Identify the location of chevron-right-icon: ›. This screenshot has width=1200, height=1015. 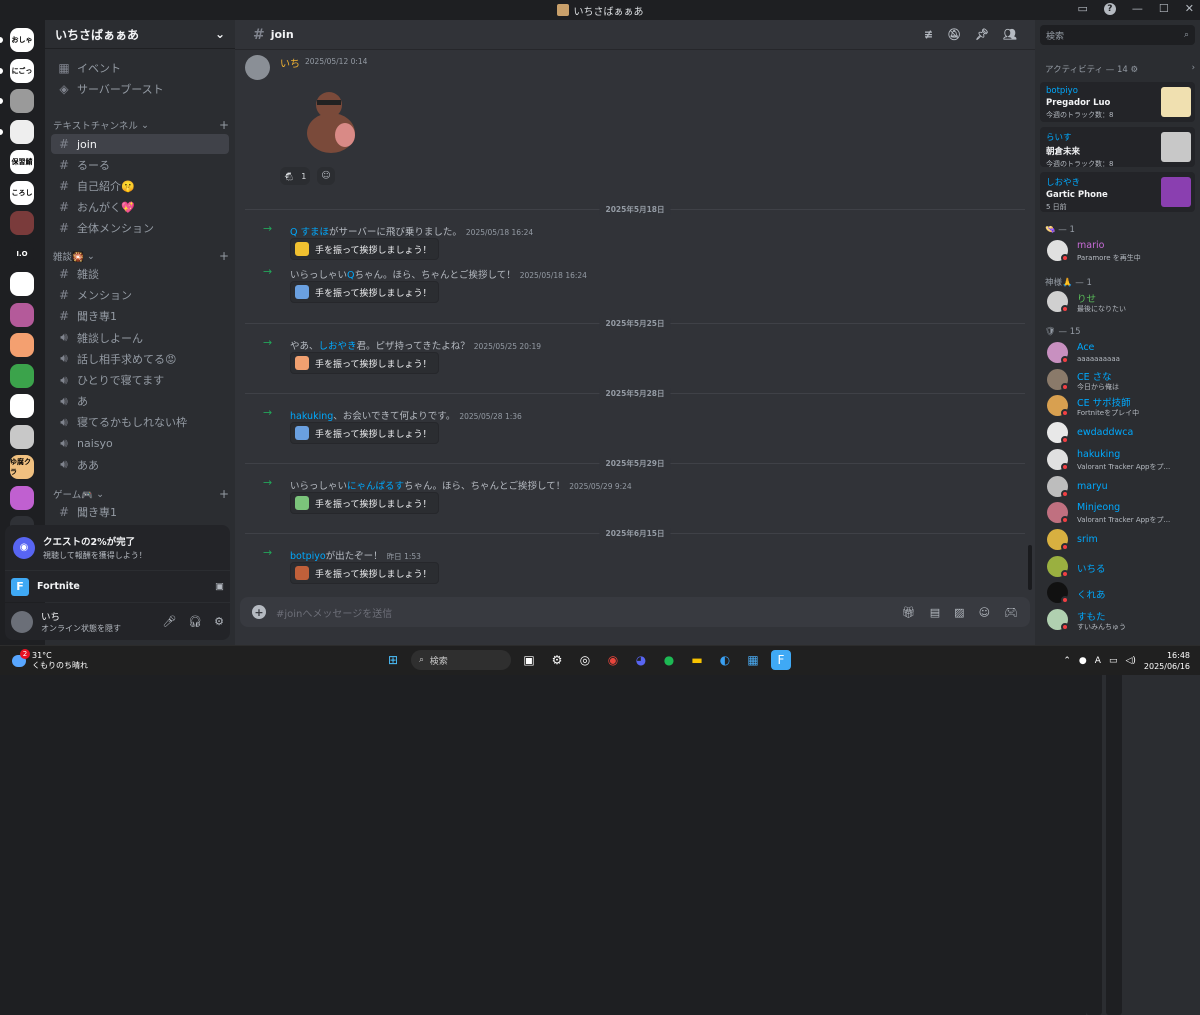
(1193, 69).